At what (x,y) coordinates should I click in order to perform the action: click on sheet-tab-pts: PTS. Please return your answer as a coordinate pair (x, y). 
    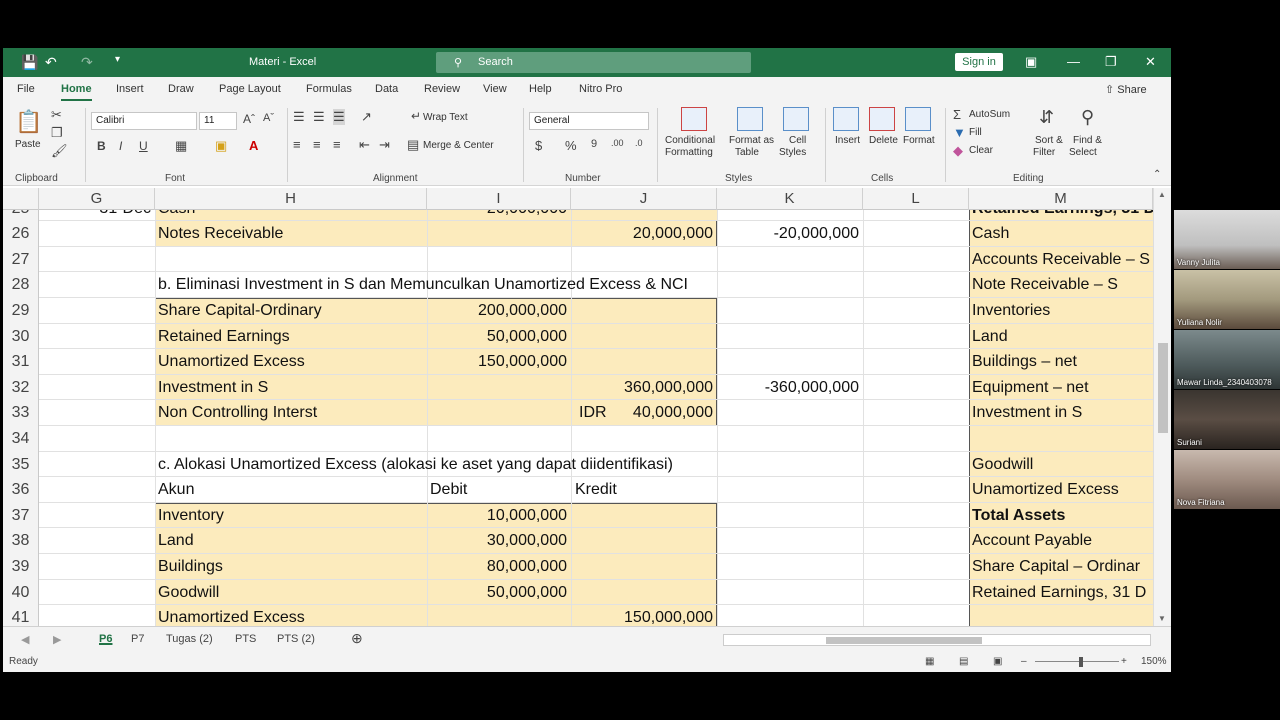
    Looking at the image, I should click on (245, 639).